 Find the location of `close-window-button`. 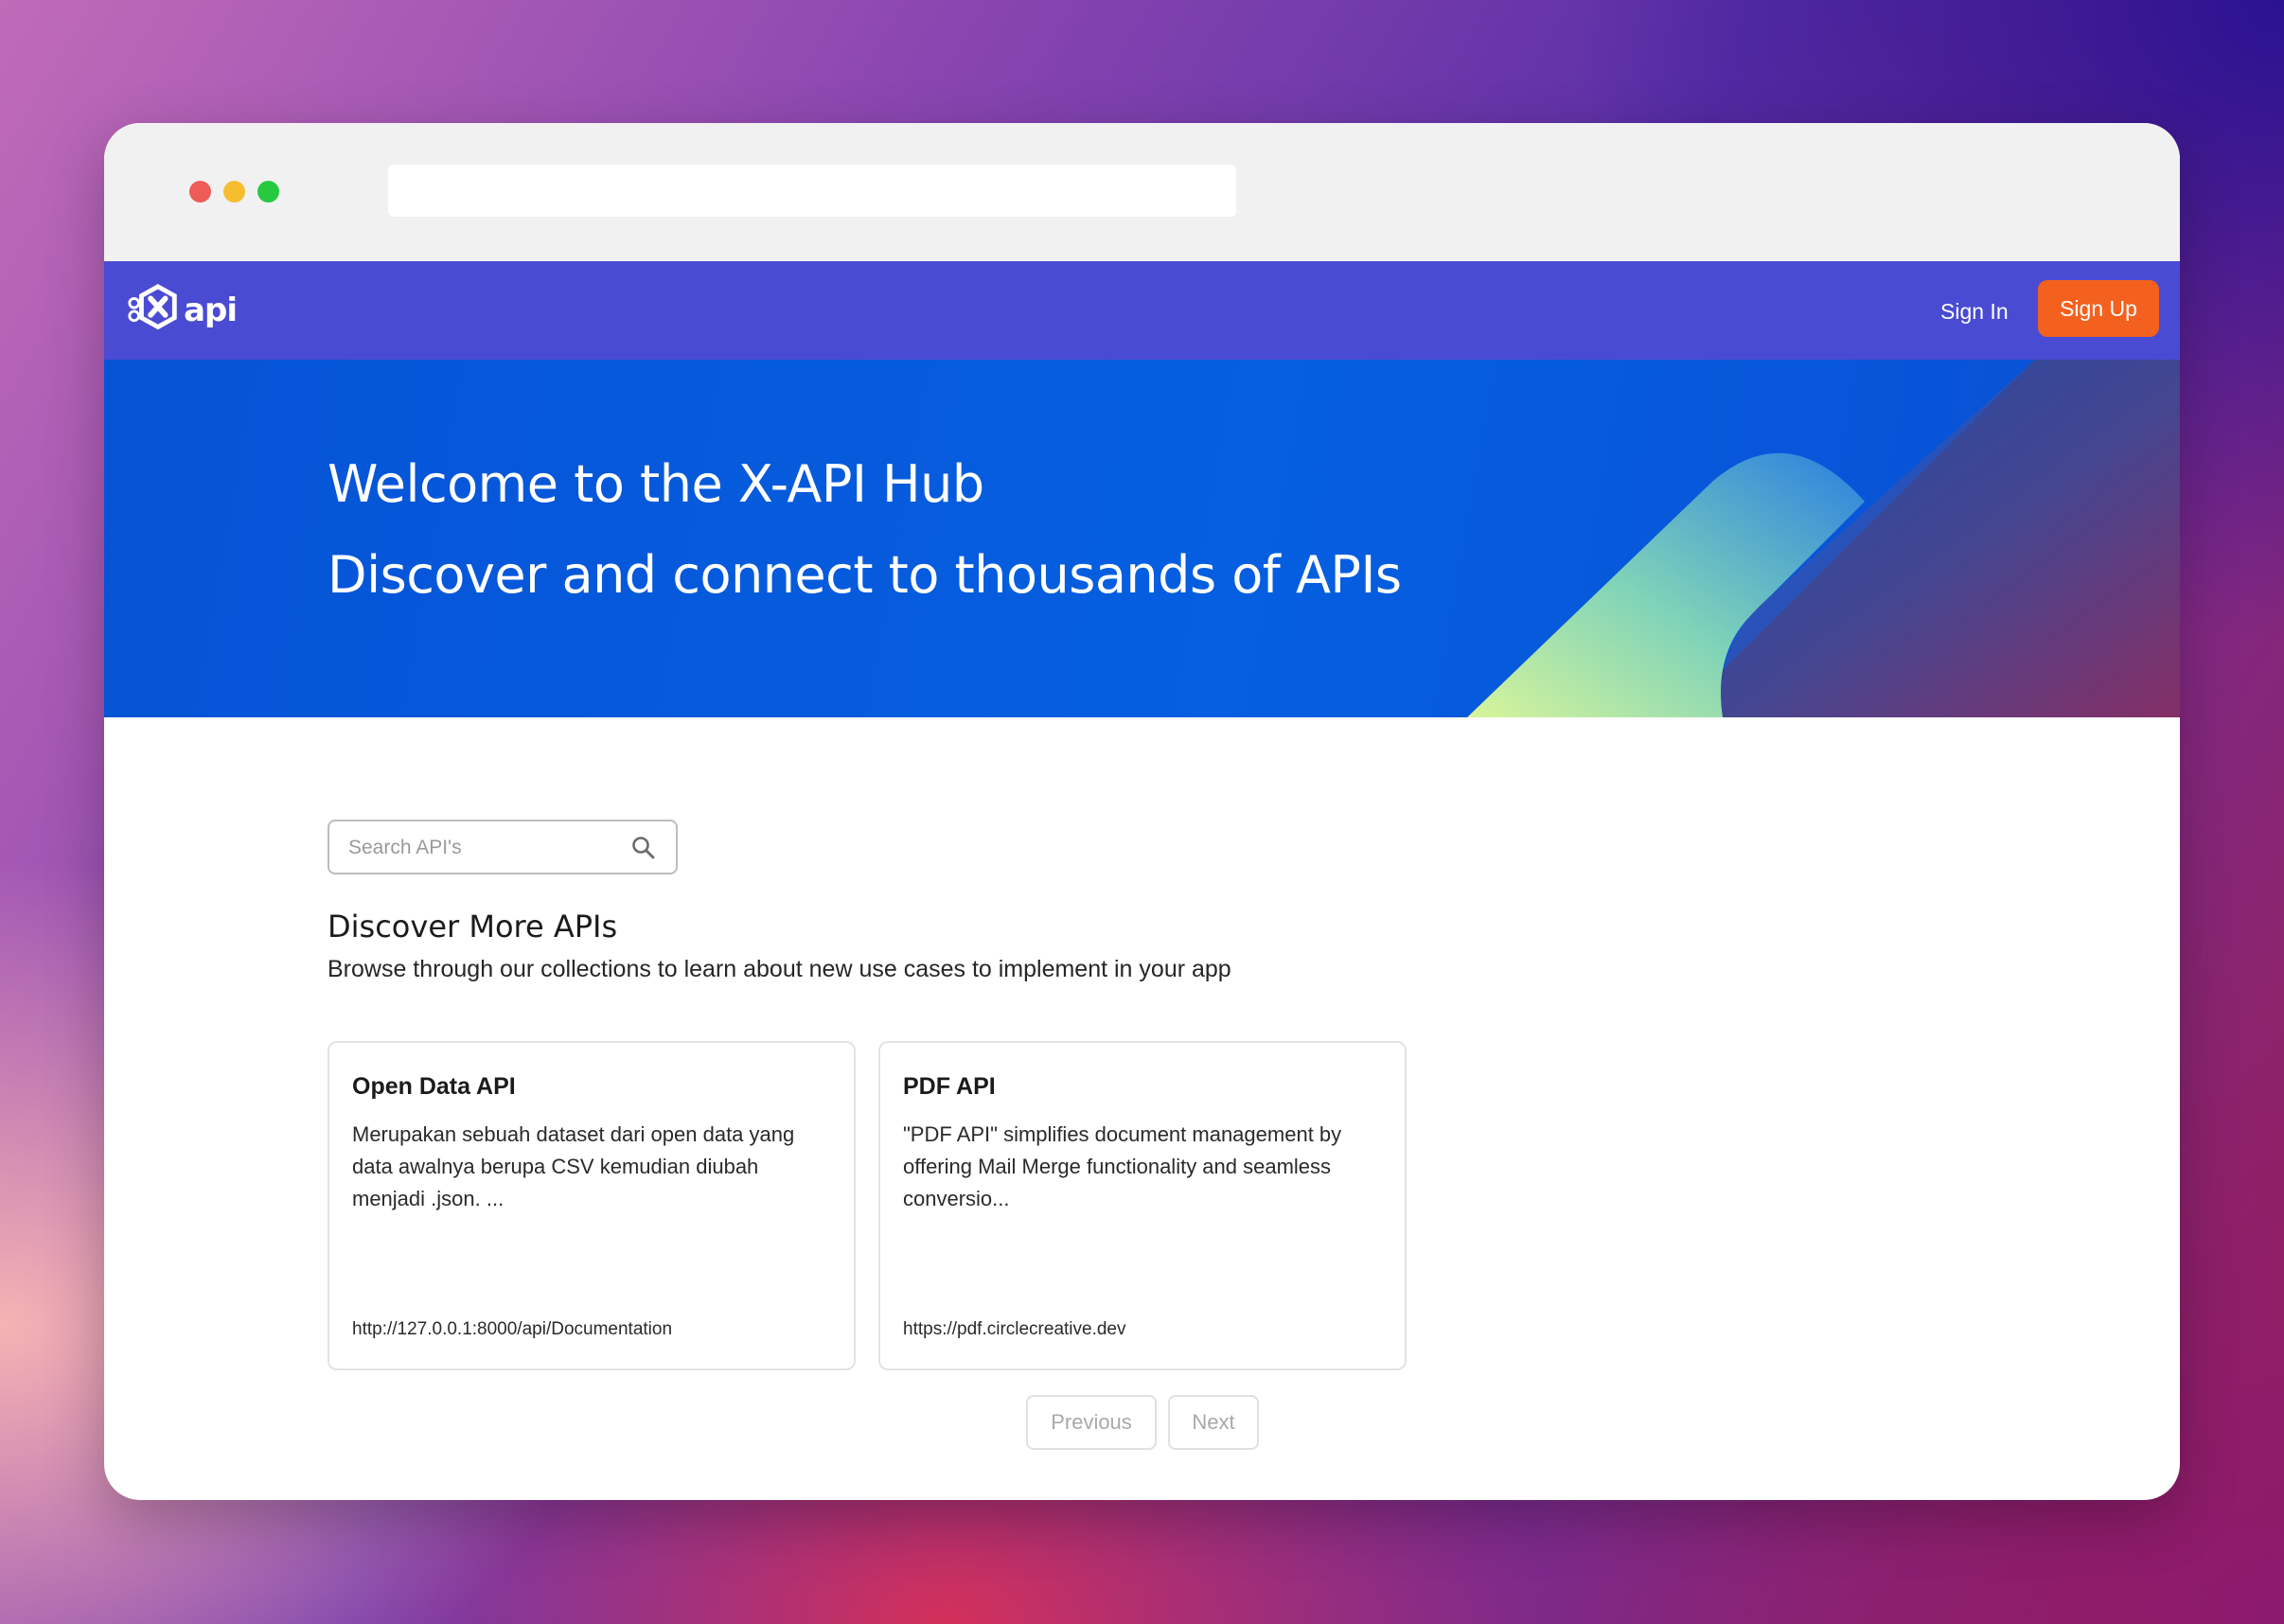

close-window-button is located at coordinates (200, 192).